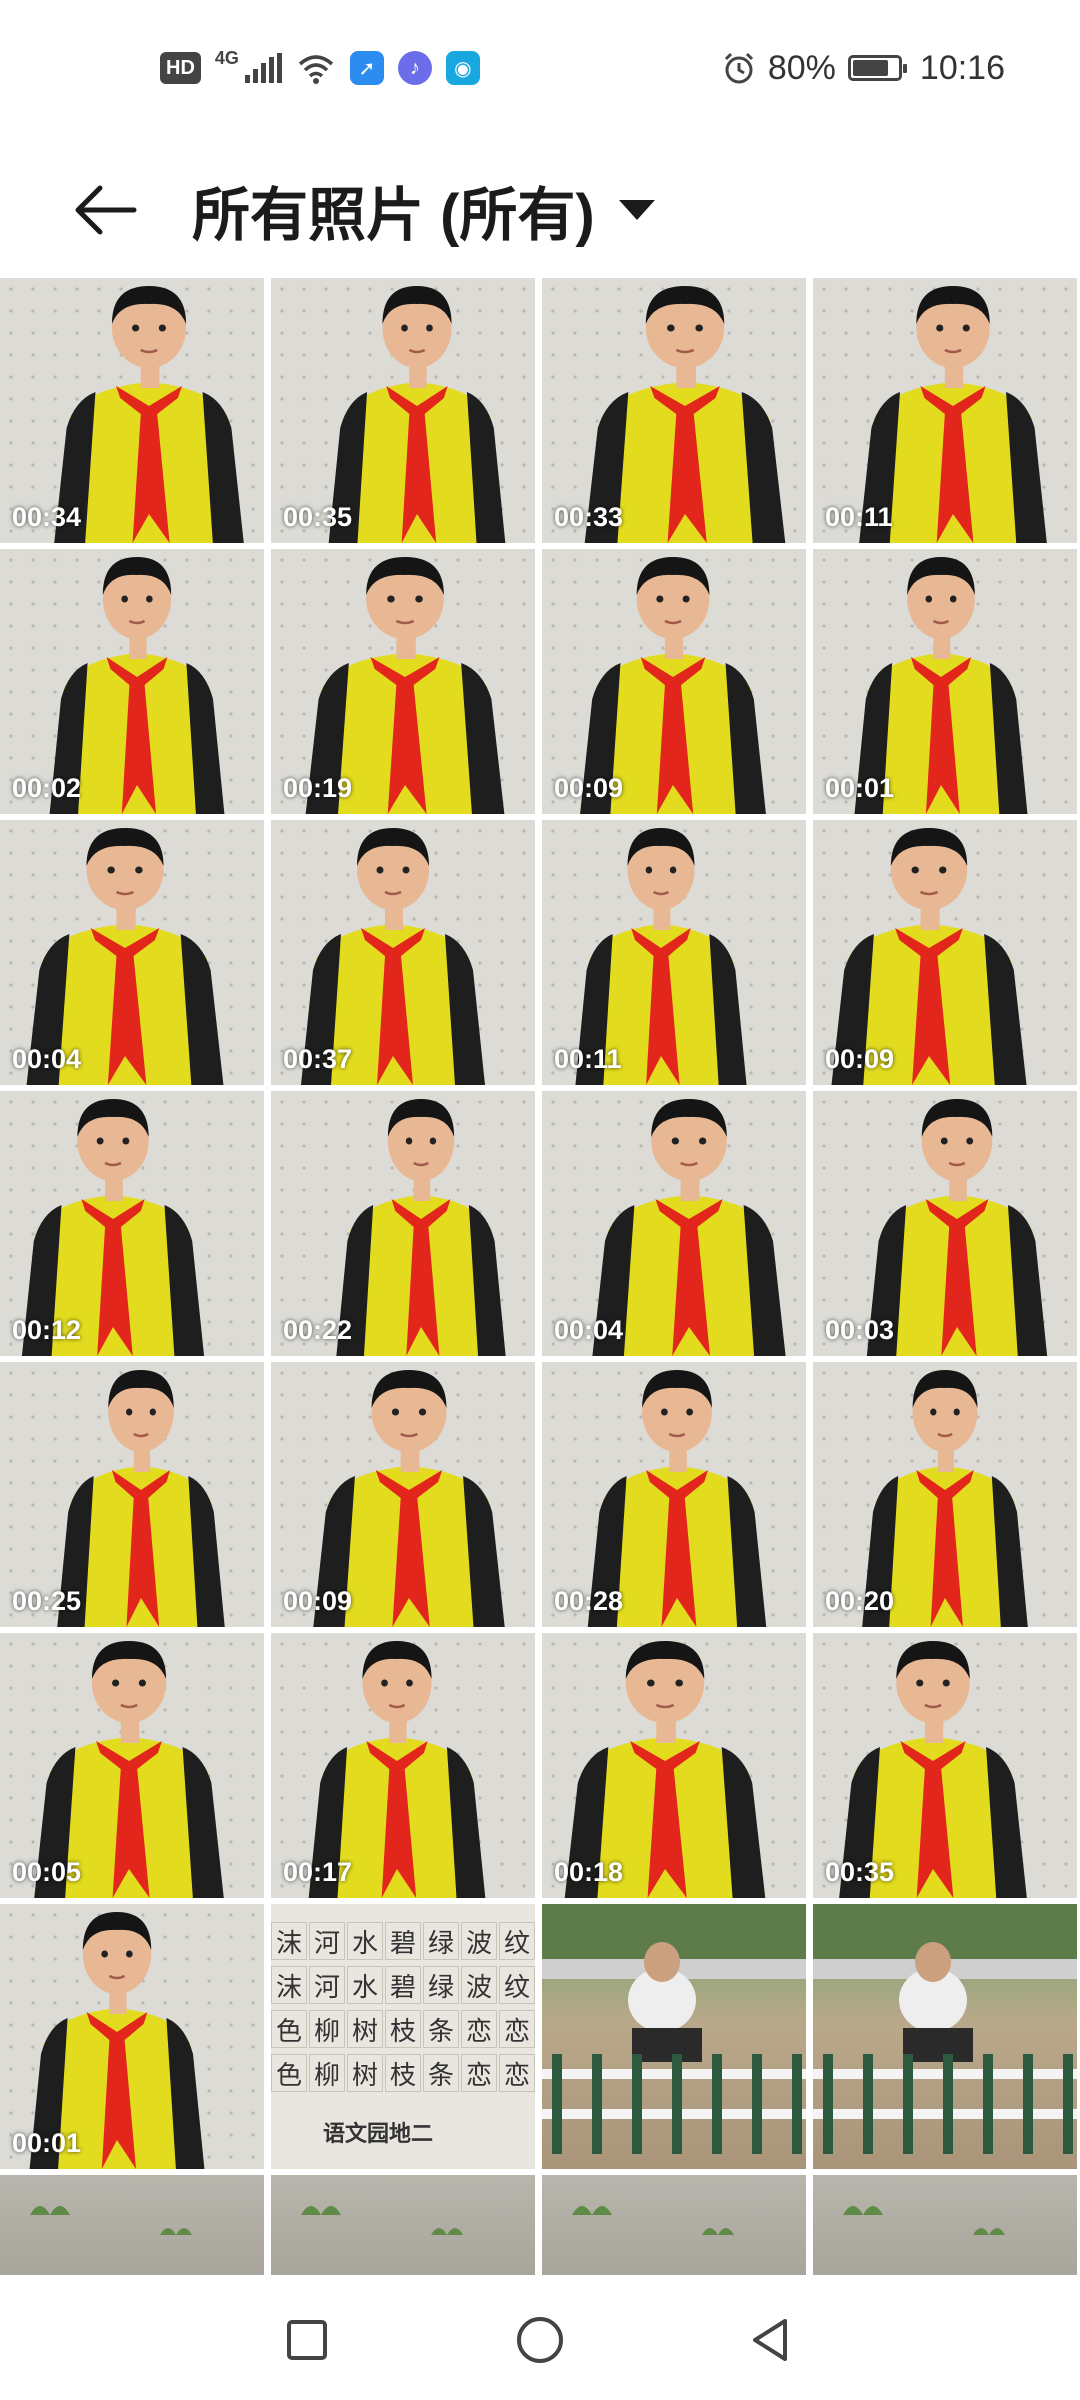 Image resolution: width=1080 pixels, height=2400 pixels. I want to click on video-thumbnail: 00:37, so click(403, 952).